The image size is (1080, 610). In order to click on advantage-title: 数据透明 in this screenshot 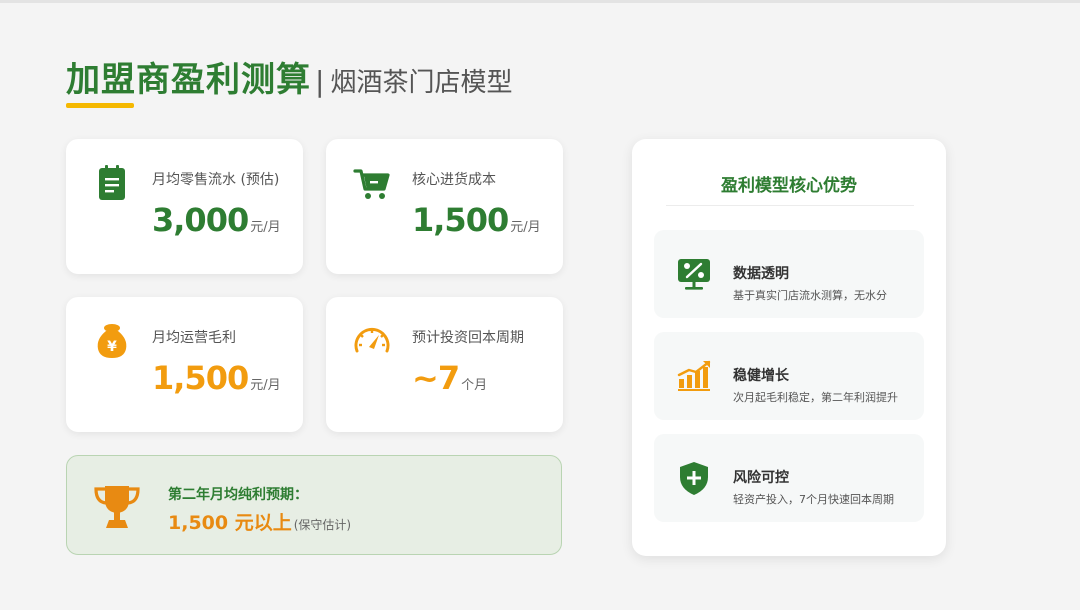, I will do `click(761, 274)`.